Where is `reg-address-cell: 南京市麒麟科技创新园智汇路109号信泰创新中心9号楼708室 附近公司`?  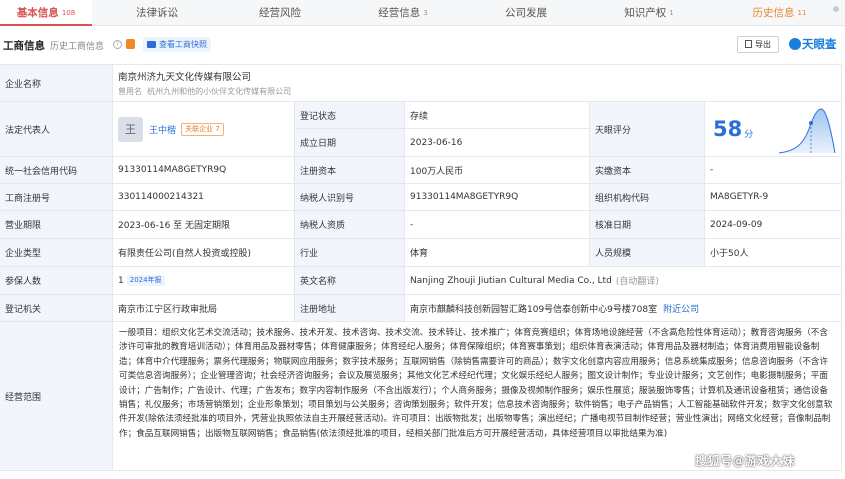 reg-address-cell: 南京市麒麟科技创新园智汇路109号信泰创新中心9号楼708室 附近公司 is located at coordinates (623, 308).